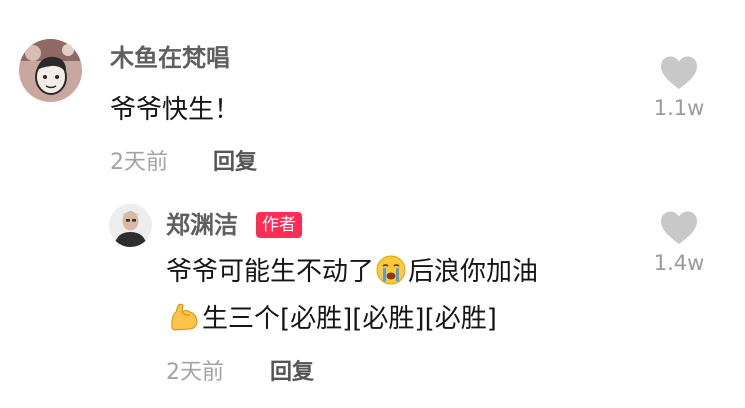 Image resolution: width=745 pixels, height=408 pixels. I want to click on reply-text-part-2: 后浪你加油, so click(473, 272).